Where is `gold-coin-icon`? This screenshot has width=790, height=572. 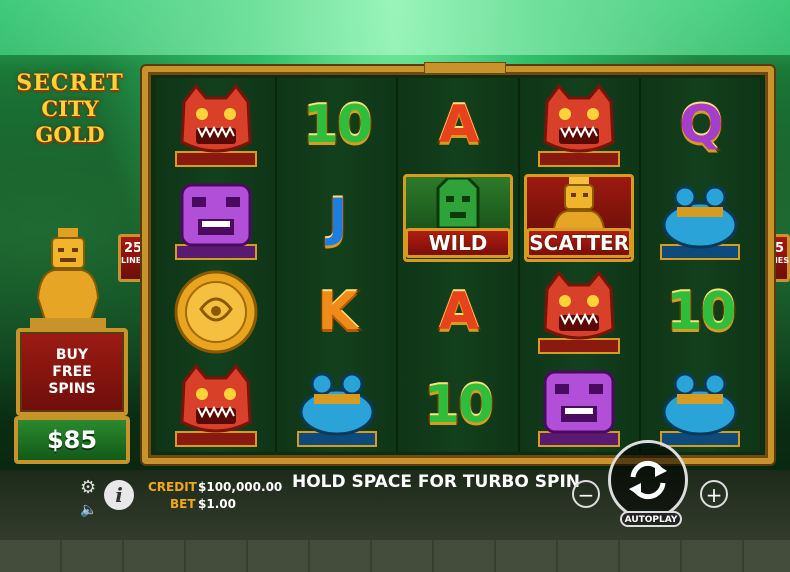 gold-coin-icon is located at coordinates (216, 312).